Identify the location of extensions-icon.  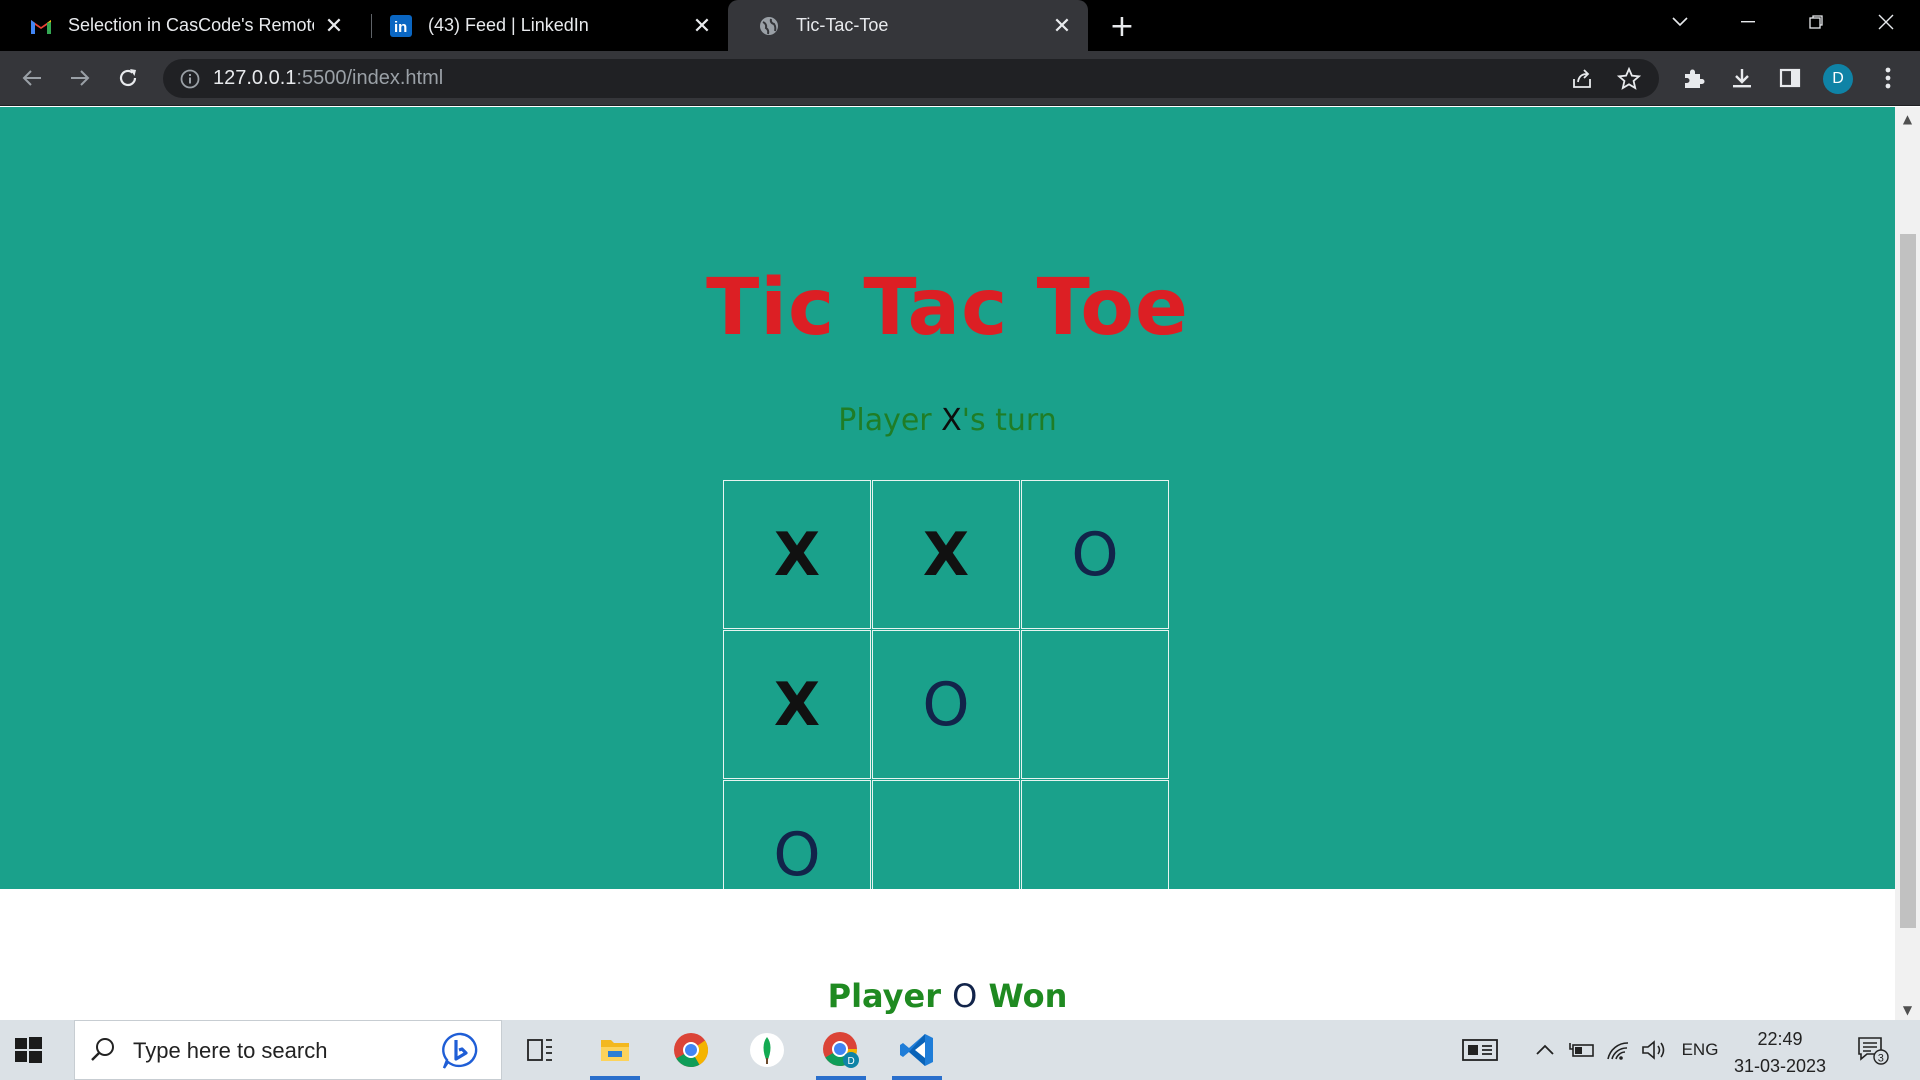
(1694, 78).